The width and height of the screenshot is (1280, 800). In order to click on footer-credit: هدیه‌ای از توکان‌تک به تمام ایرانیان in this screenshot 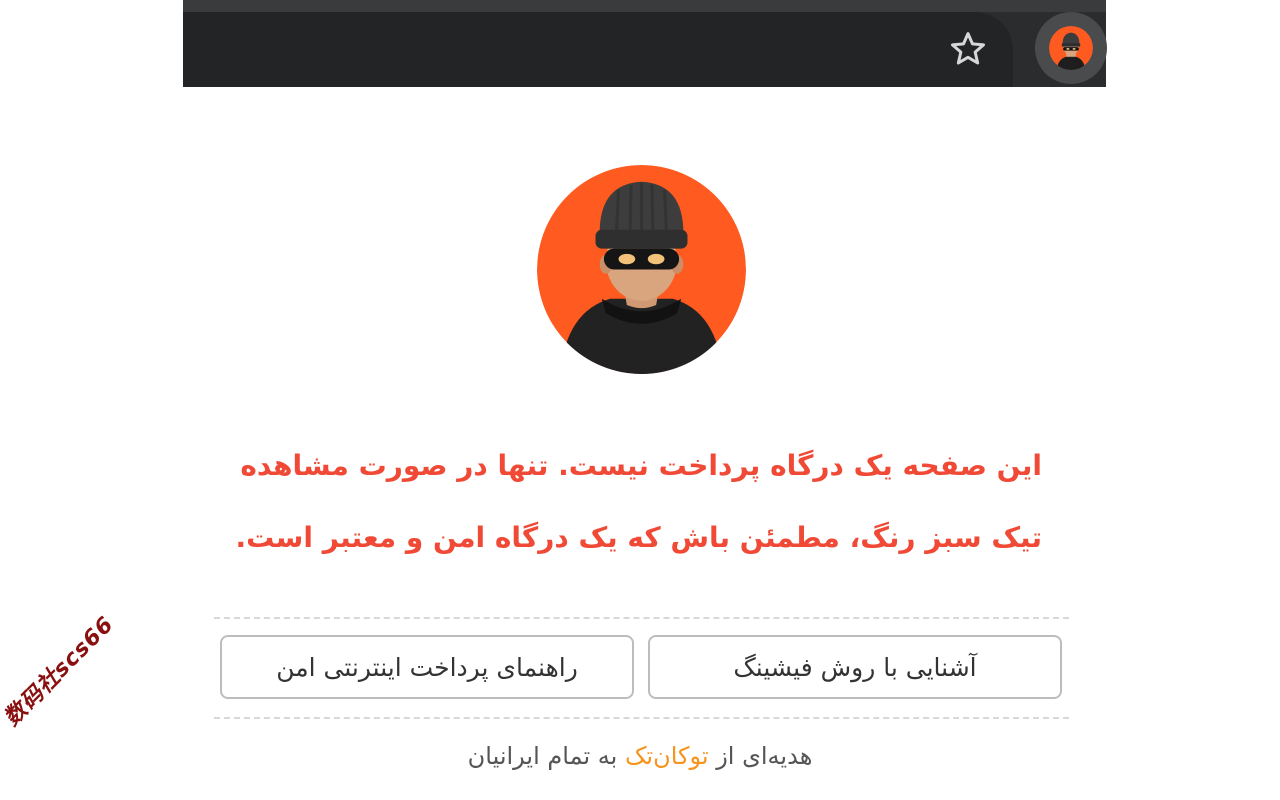, I will do `click(640, 756)`.